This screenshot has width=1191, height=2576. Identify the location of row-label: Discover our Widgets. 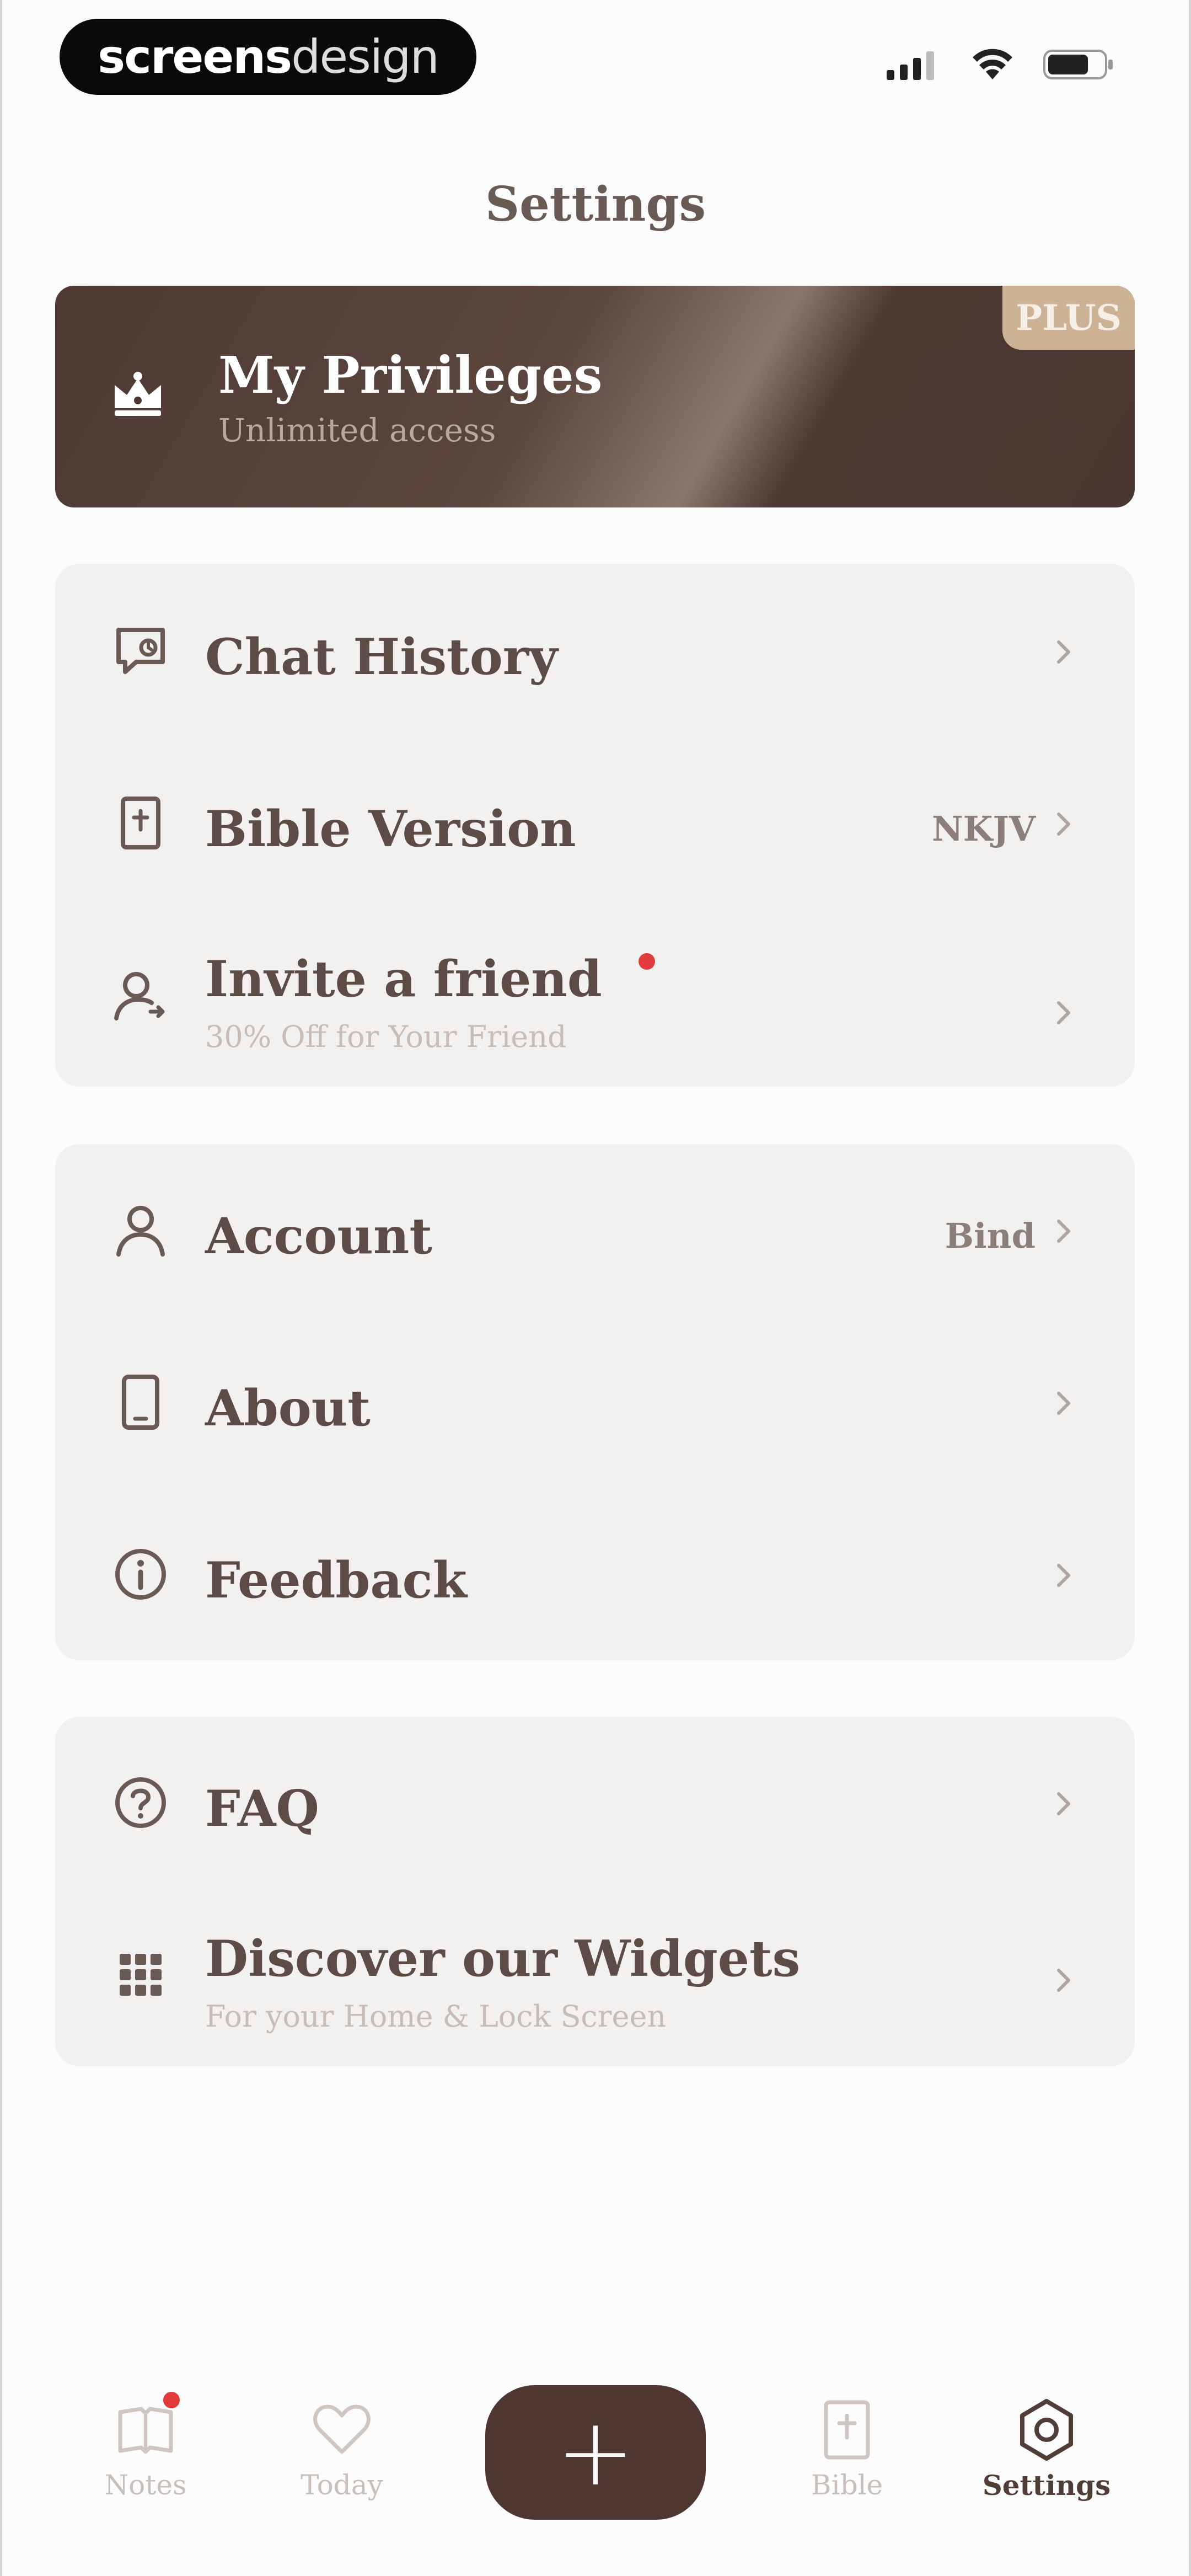
(503, 1959).